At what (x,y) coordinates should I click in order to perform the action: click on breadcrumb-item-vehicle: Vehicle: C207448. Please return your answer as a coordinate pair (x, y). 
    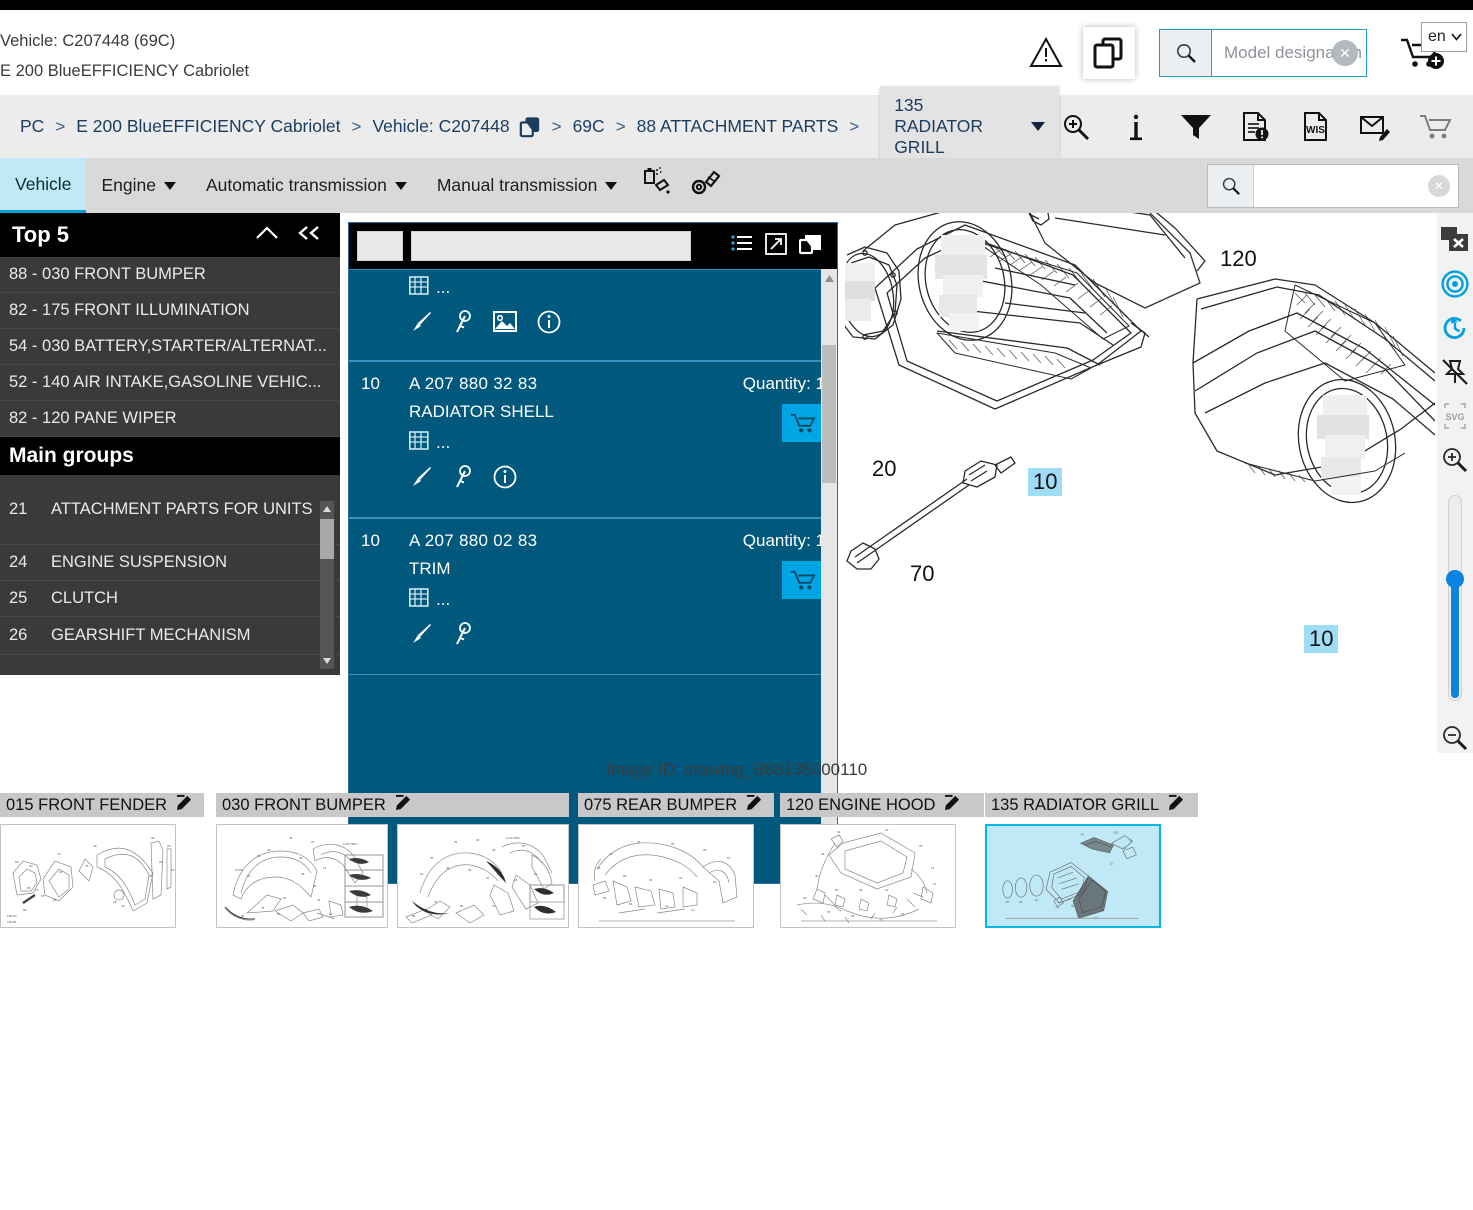
    Looking at the image, I should click on (440, 126).